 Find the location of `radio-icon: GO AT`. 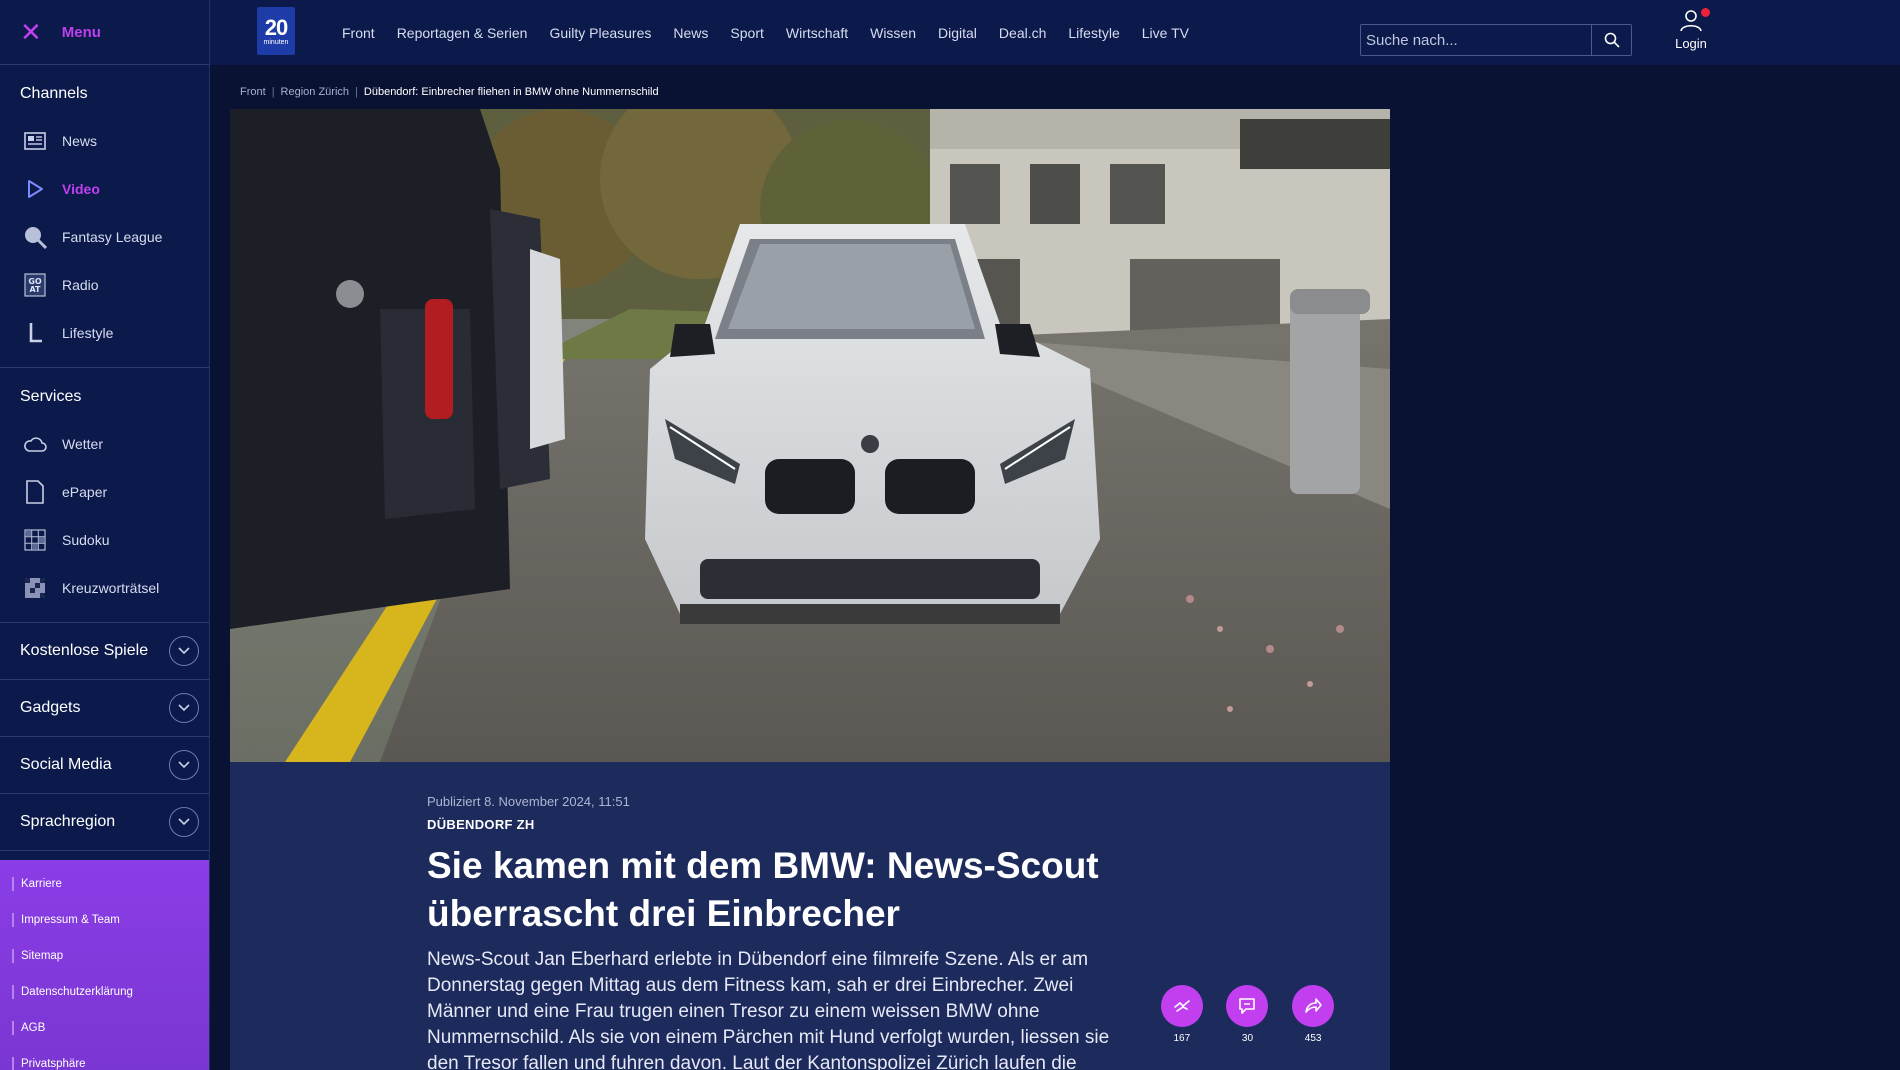

radio-icon: GO AT is located at coordinates (35, 285).